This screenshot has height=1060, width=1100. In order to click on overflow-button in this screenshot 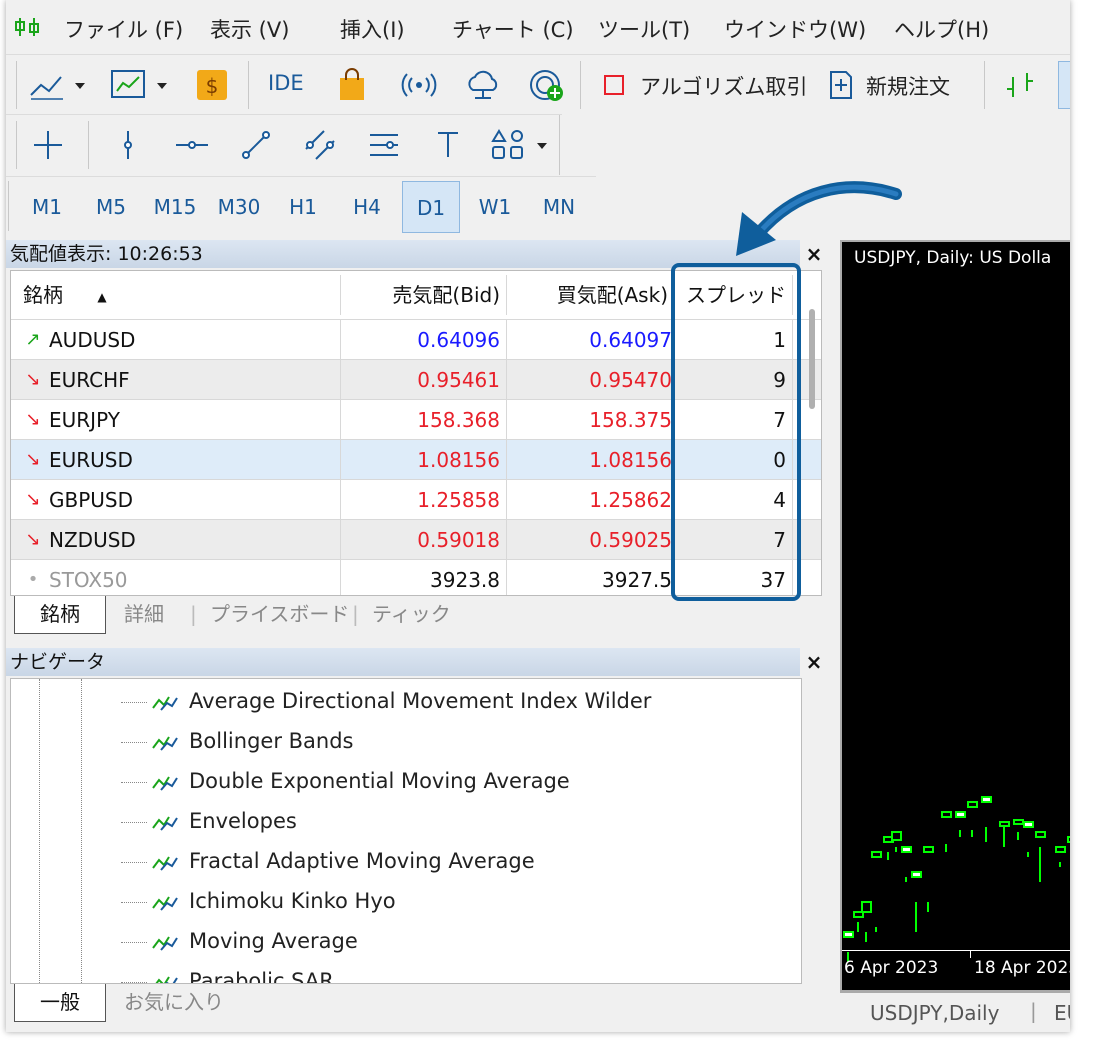, I will do `click(1064, 85)`.